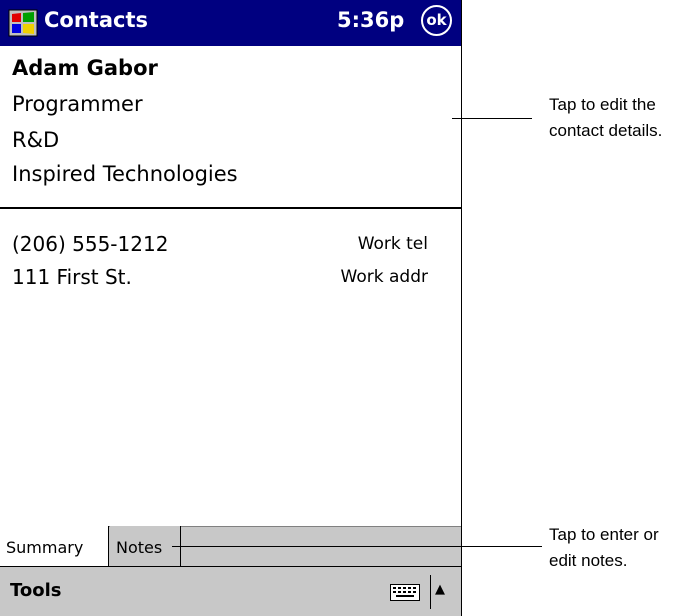  I want to click on windows-start-icon, so click(23, 23).